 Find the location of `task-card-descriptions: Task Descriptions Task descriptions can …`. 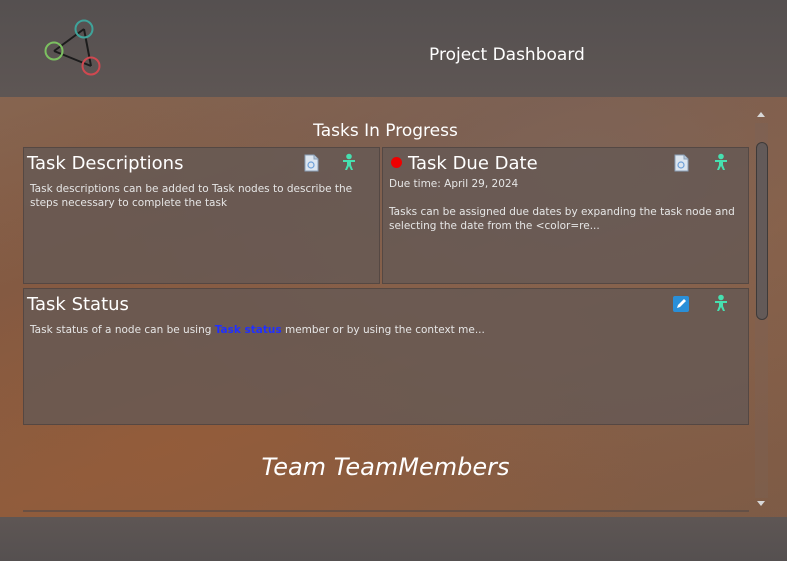

task-card-descriptions: Task Descriptions Task descriptions can … is located at coordinates (201, 215).